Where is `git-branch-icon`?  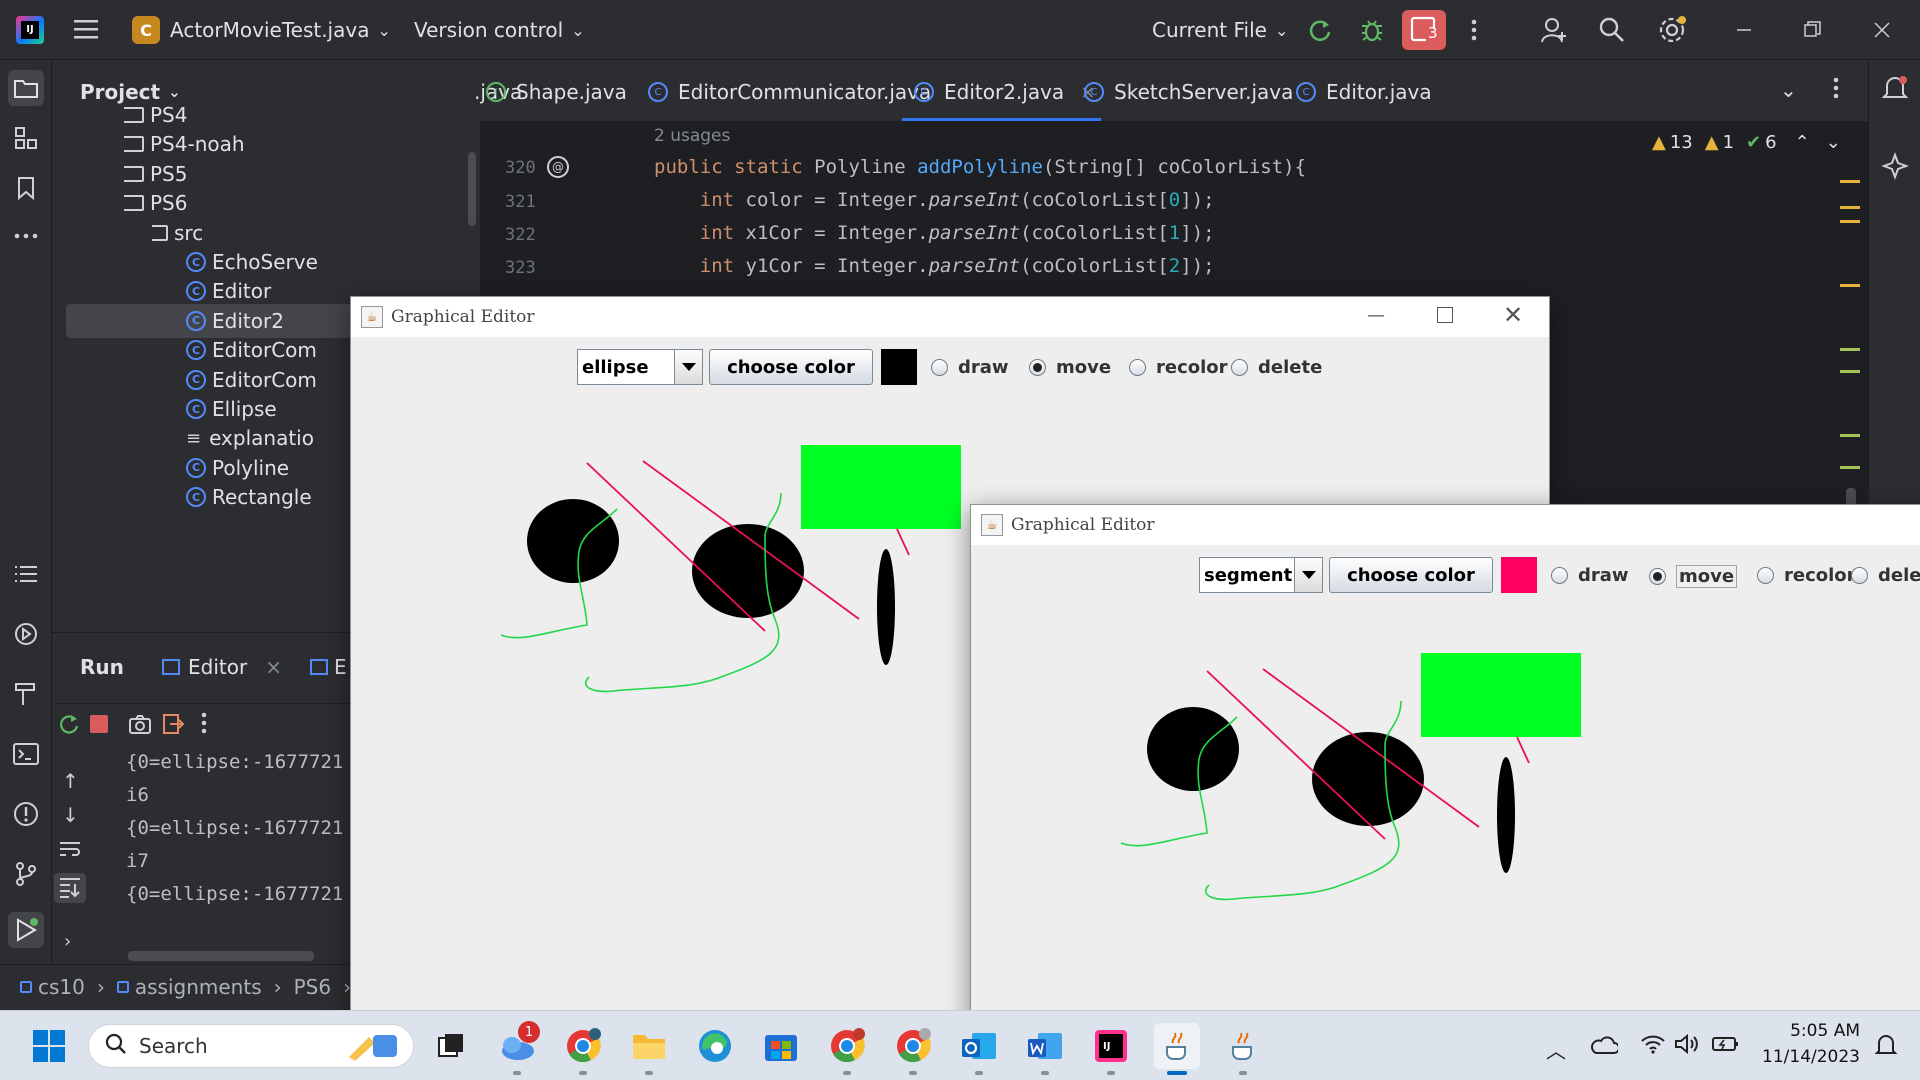
git-branch-icon is located at coordinates (26, 874).